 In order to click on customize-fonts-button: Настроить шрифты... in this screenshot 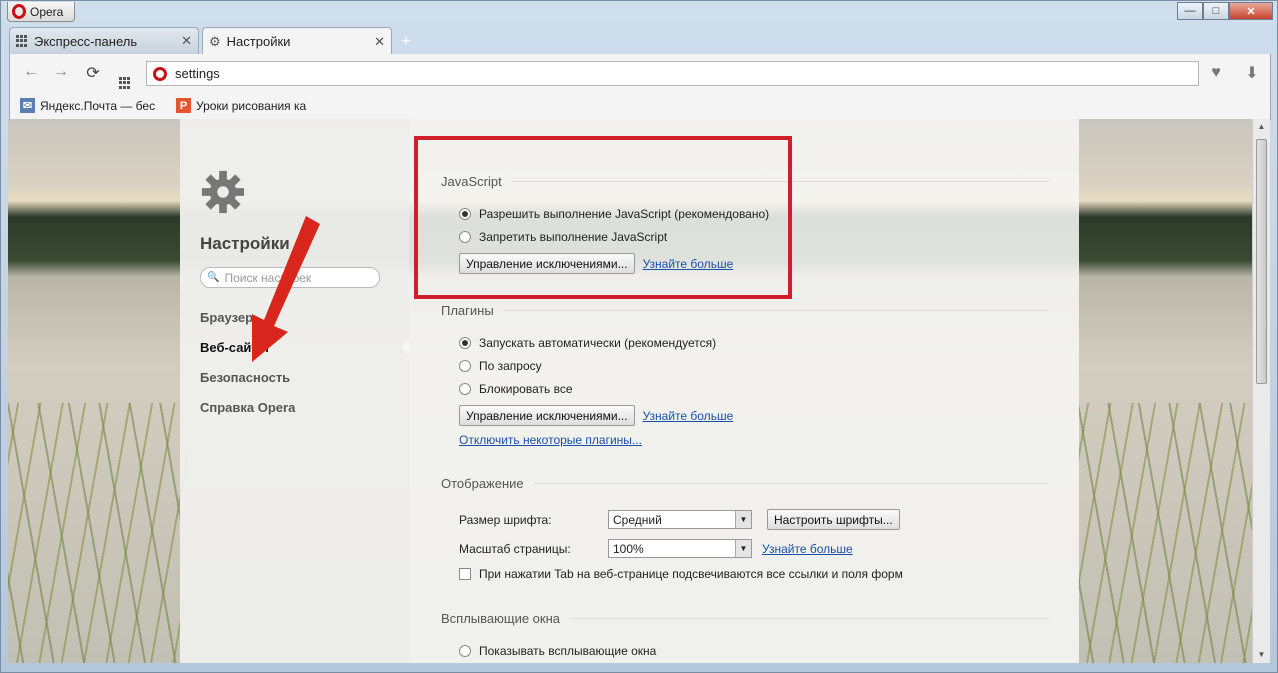, I will do `click(833, 519)`.